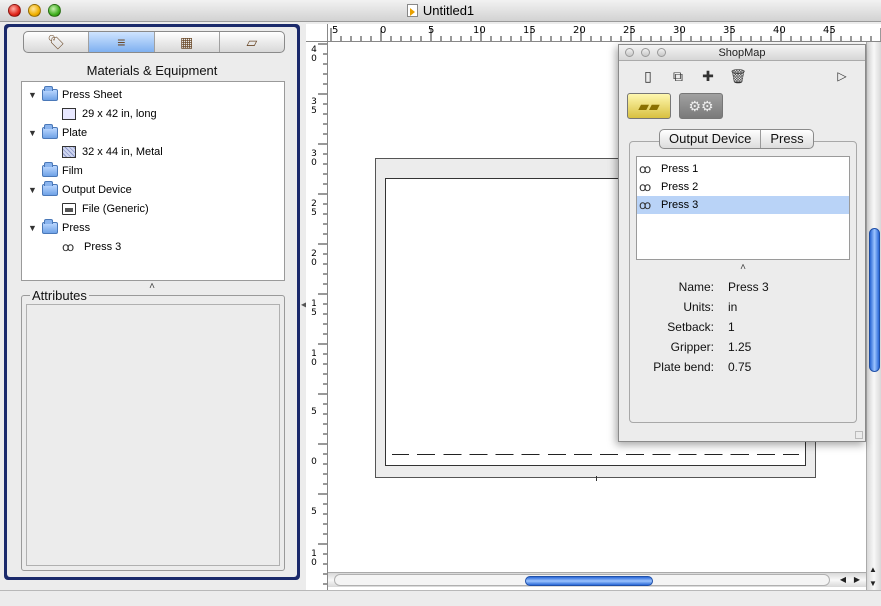 This screenshot has height=606, width=881. What do you see at coordinates (711, 139) in the screenshot?
I see `segment-output-device: Output Device` at bounding box center [711, 139].